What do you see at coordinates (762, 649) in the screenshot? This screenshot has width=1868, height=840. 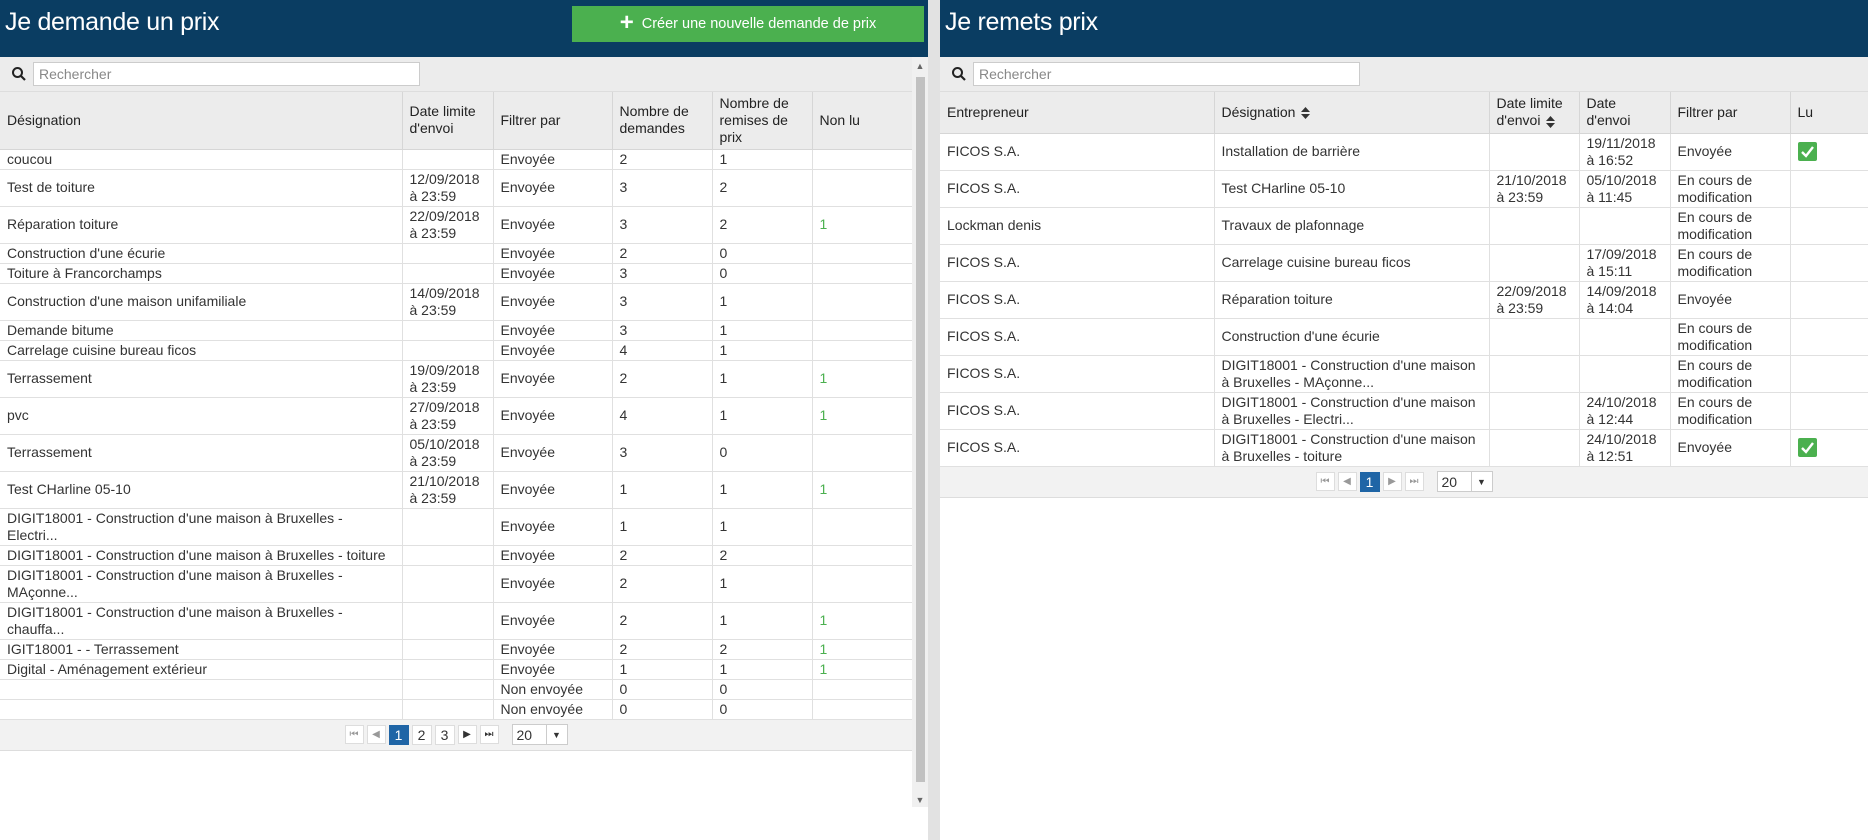 I see `cell-remises: 2` at bounding box center [762, 649].